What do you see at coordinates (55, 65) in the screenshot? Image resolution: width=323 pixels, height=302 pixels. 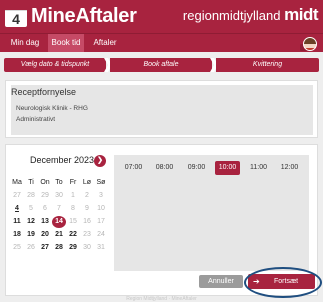 I see `step-choose-date: Vælg dato & tidspunkt` at bounding box center [55, 65].